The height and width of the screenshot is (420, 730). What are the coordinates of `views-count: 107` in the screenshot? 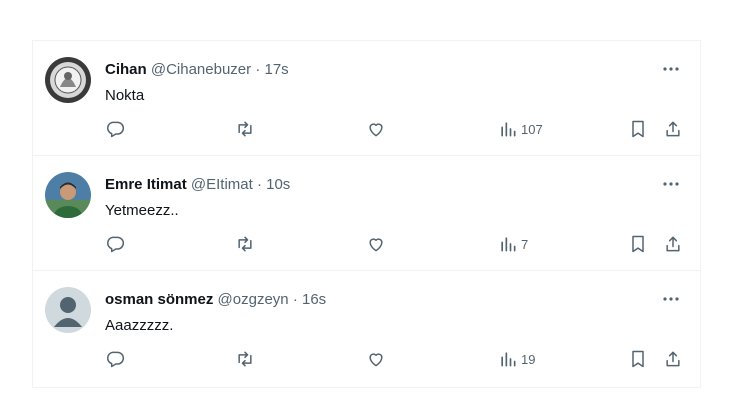 It's located at (532, 129).